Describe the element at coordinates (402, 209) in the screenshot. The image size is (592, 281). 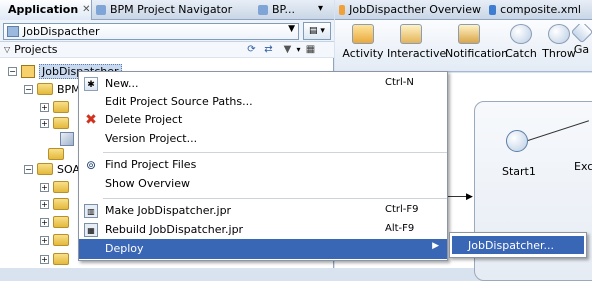
I see `menu-item-make-shortcut: Ctrl-F9` at that location.